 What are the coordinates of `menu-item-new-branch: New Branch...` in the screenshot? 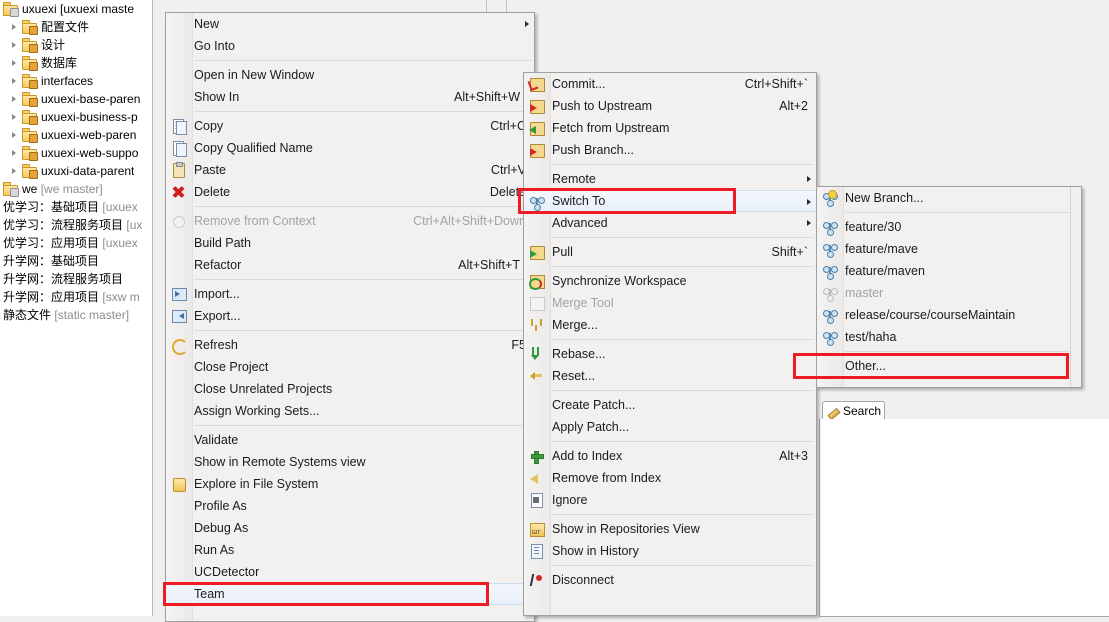 It's located at (949, 198).